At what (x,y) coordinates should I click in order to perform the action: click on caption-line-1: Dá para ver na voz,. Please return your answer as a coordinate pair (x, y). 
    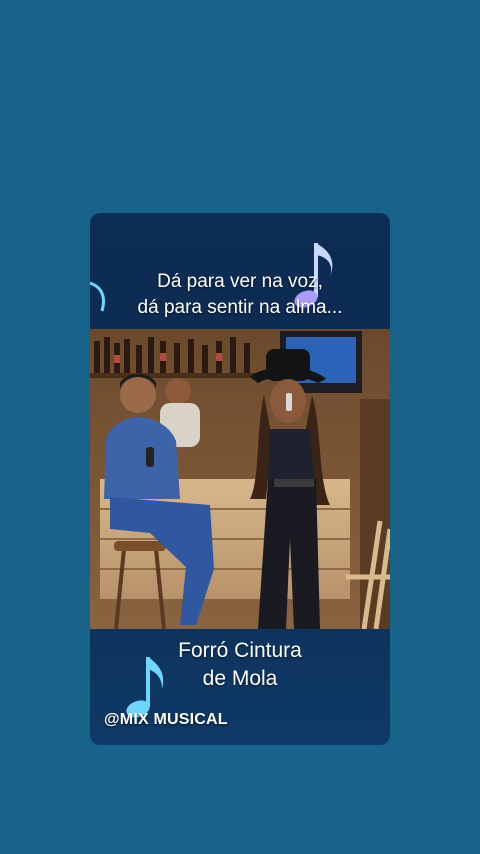
    Looking at the image, I should click on (240, 281).